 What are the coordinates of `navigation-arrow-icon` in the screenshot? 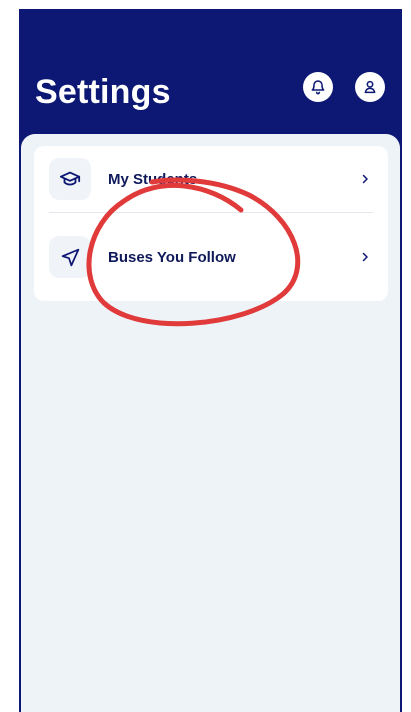 It's located at (70, 257).